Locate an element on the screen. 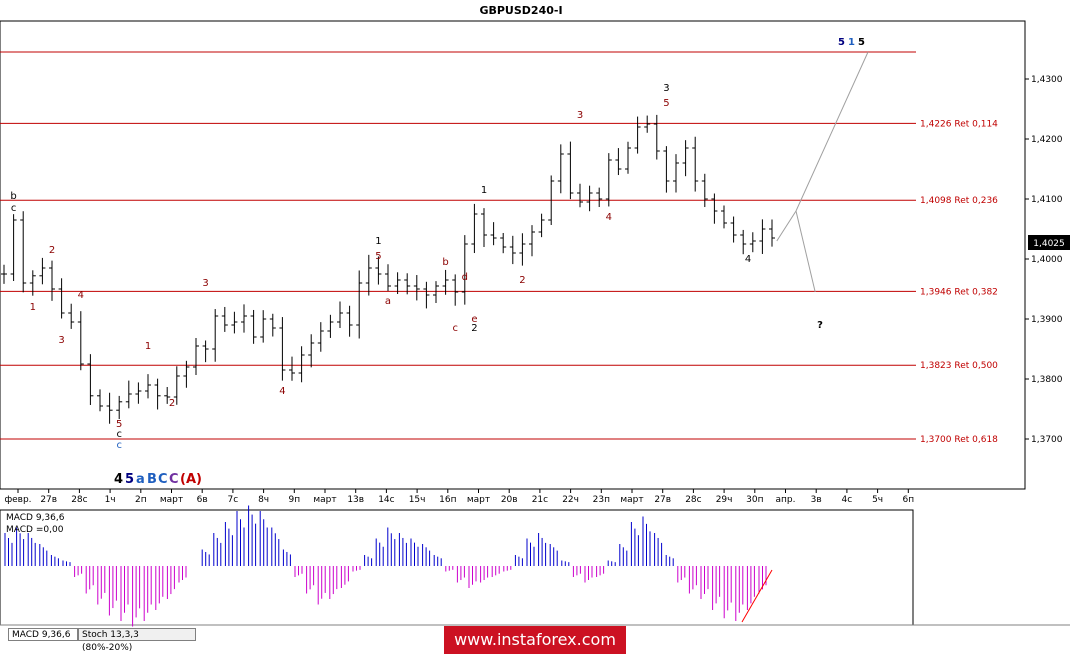  y-tick-label: 1,3900 is located at coordinates (1047, 320).